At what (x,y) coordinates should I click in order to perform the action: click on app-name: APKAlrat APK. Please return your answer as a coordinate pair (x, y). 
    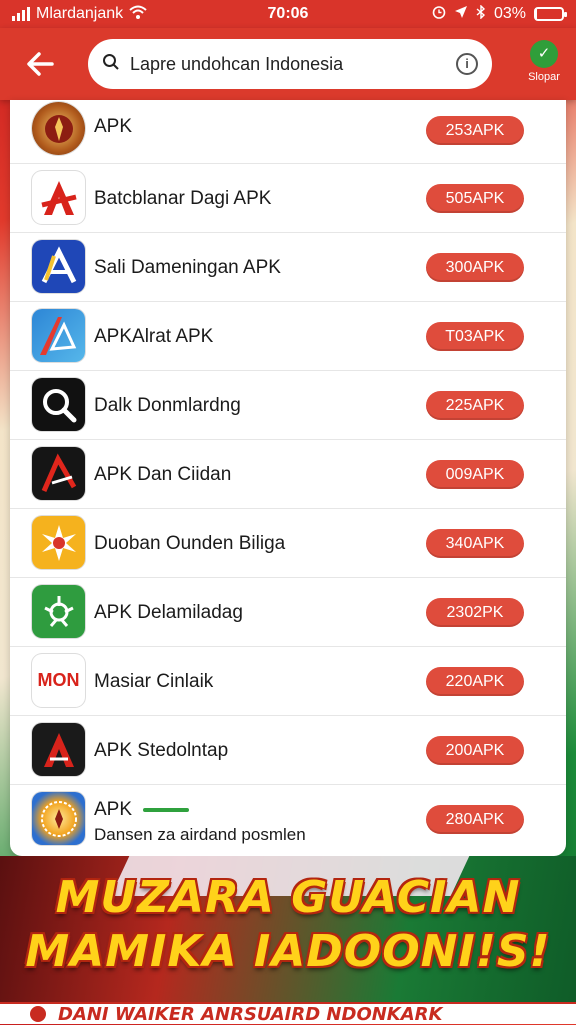
    Looking at the image, I should click on (154, 336).